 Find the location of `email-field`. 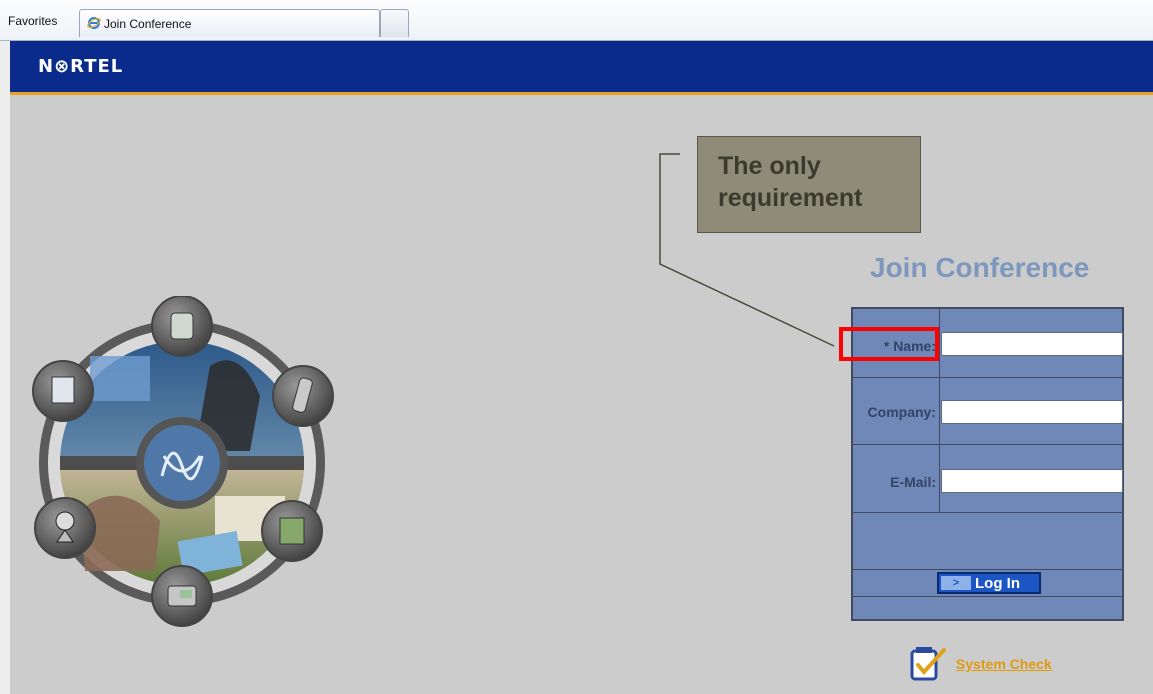

email-field is located at coordinates (1032, 481).